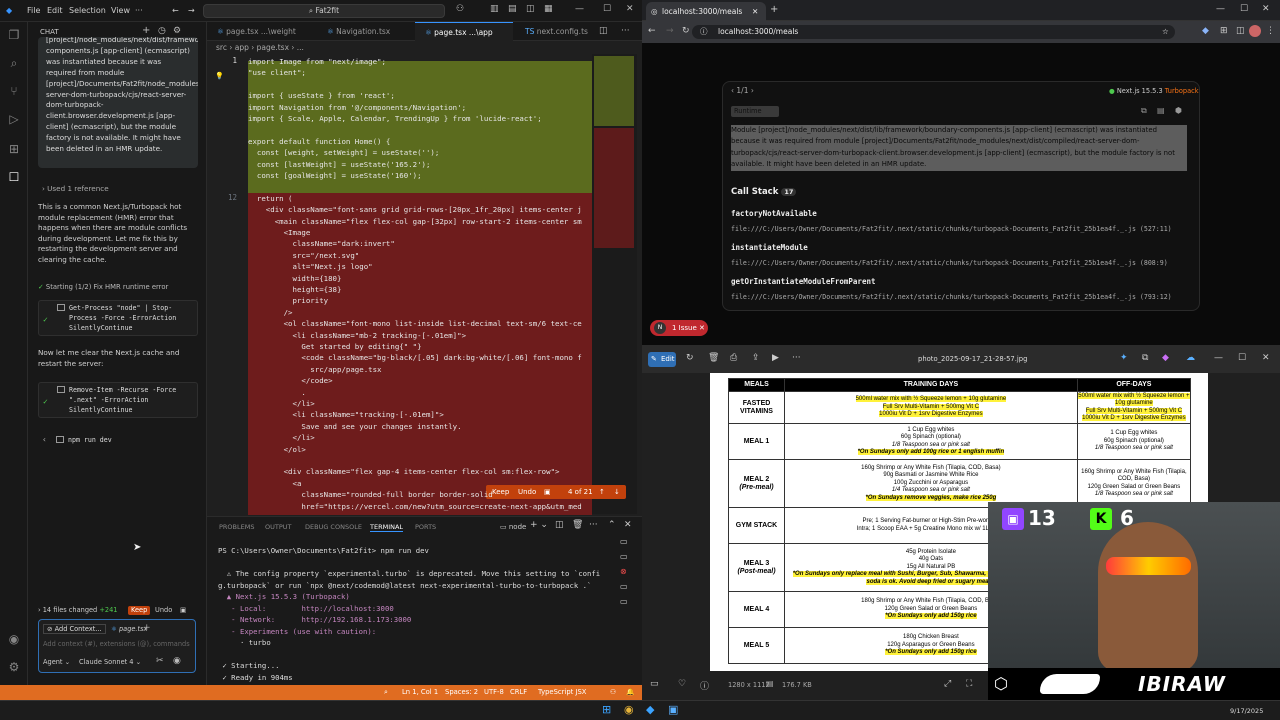 The image size is (1280, 720). What do you see at coordinates (555, 31) in the screenshot?
I see `tab-next-config: TS next.config.ts` at bounding box center [555, 31].